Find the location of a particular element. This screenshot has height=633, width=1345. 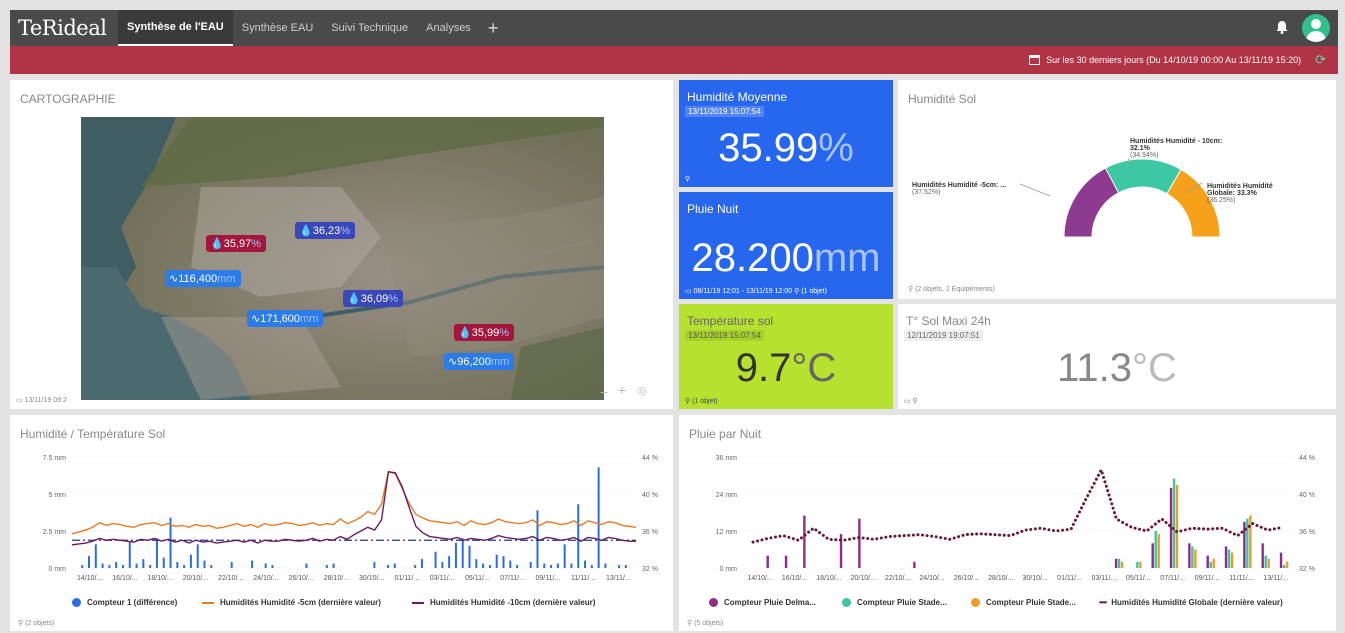

y-left-tick: 12 mm is located at coordinates (727, 532).